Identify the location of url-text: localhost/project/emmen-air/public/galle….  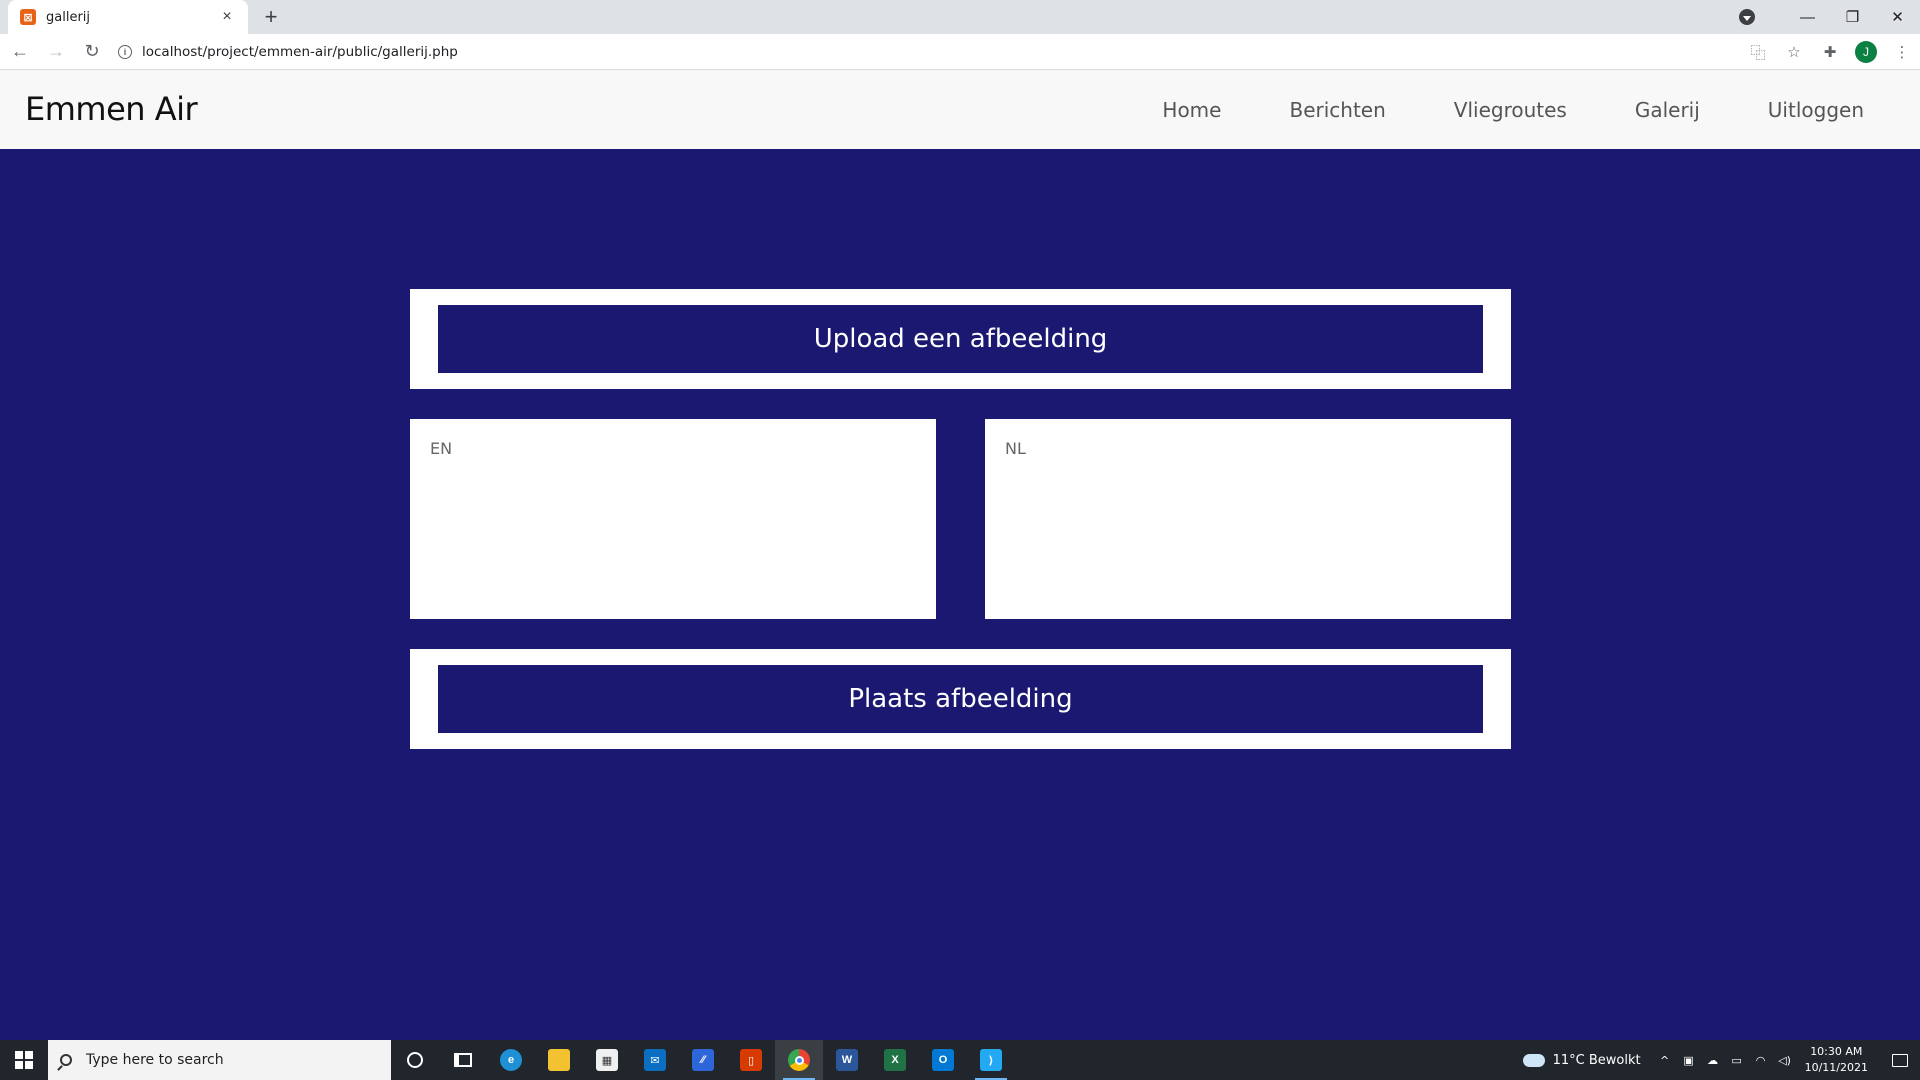
(300, 52).